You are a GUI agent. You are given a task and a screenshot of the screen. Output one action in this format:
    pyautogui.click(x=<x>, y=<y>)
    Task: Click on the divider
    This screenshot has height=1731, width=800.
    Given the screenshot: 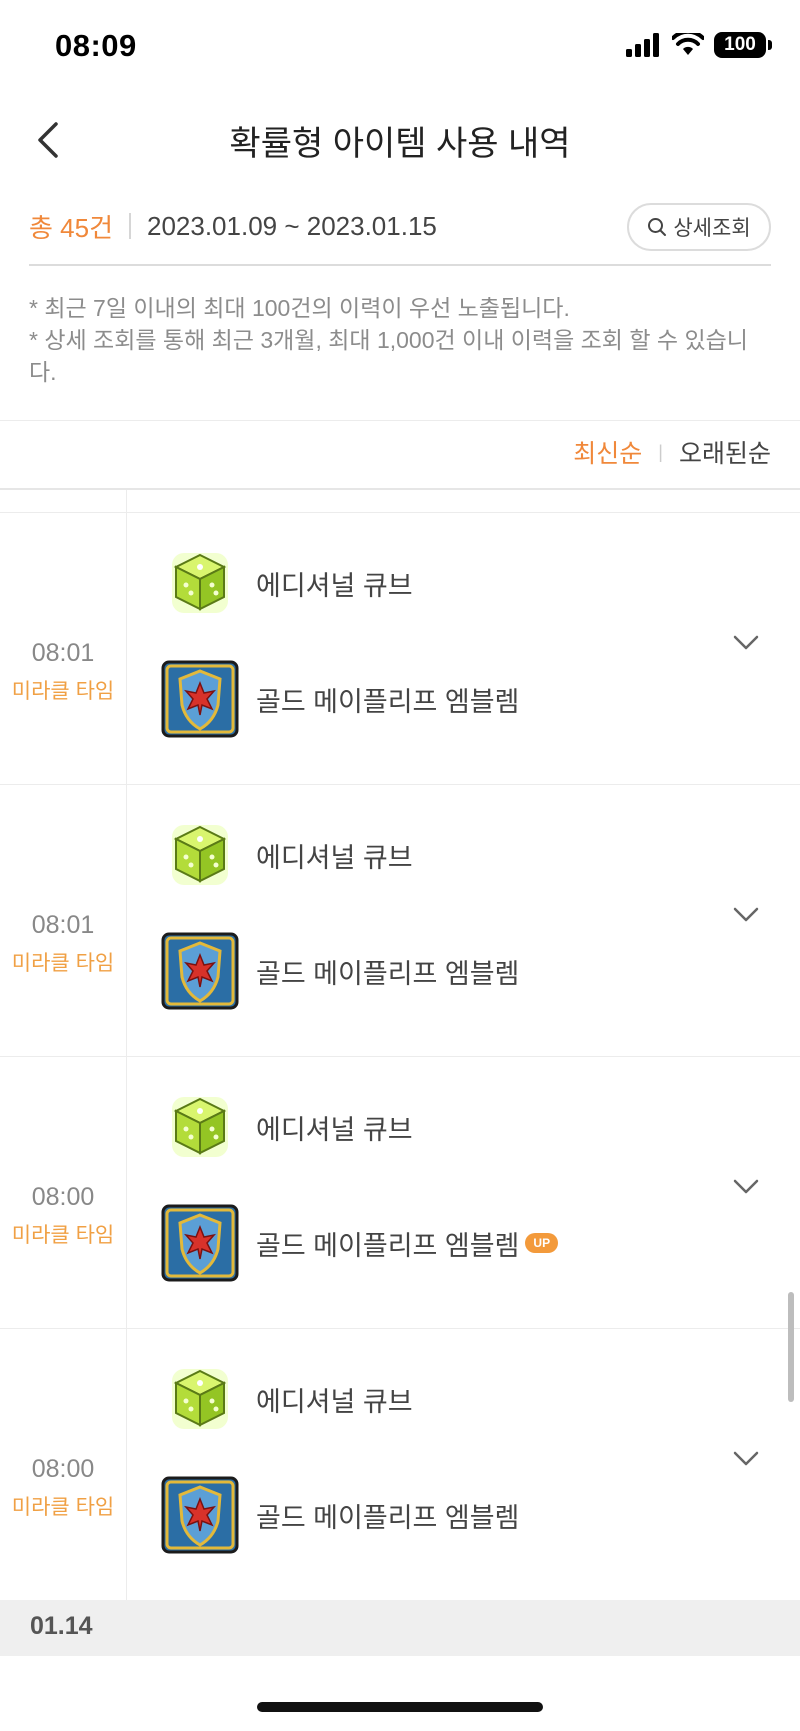 What is the action you would take?
    pyautogui.click(x=129, y=226)
    